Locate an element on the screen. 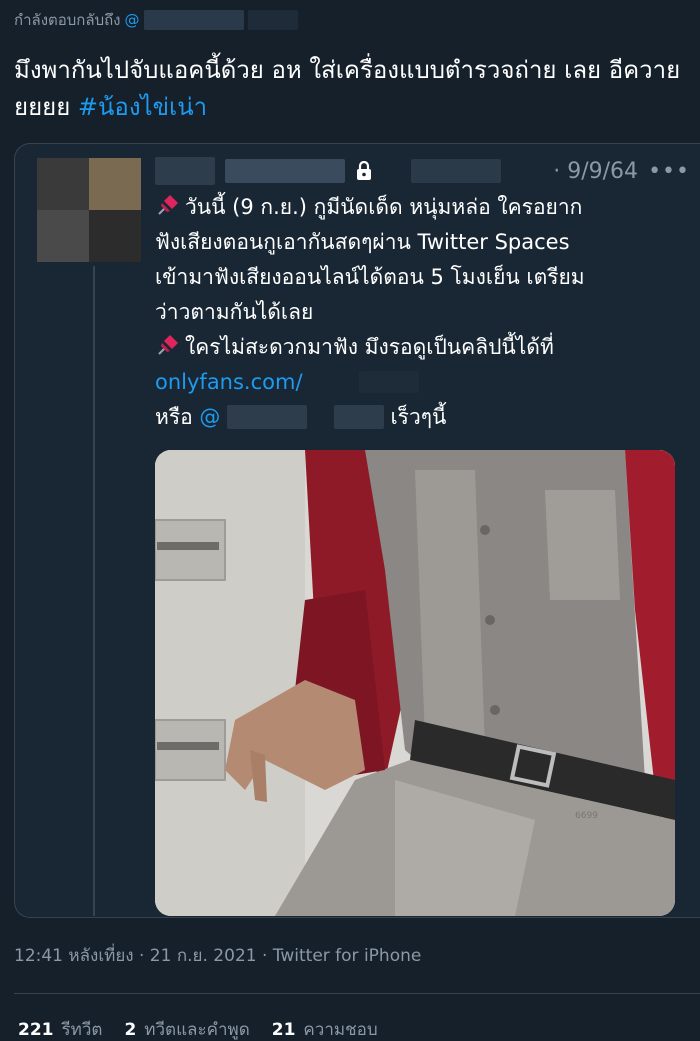 The image size is (700, 1041). onlyfans-link: onlyfans.com/ is located at coordinates (229, 382).